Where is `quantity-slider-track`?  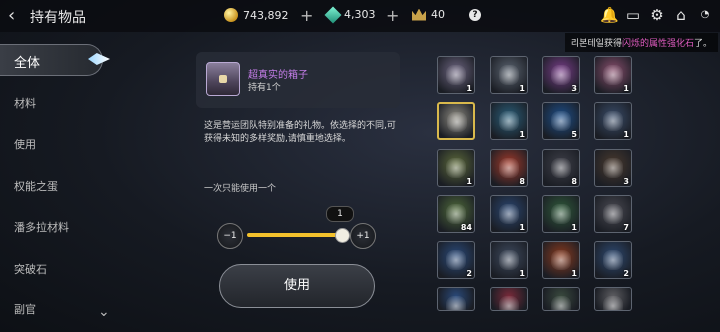
quantity-slider-track is located at coordinates (295, 235).